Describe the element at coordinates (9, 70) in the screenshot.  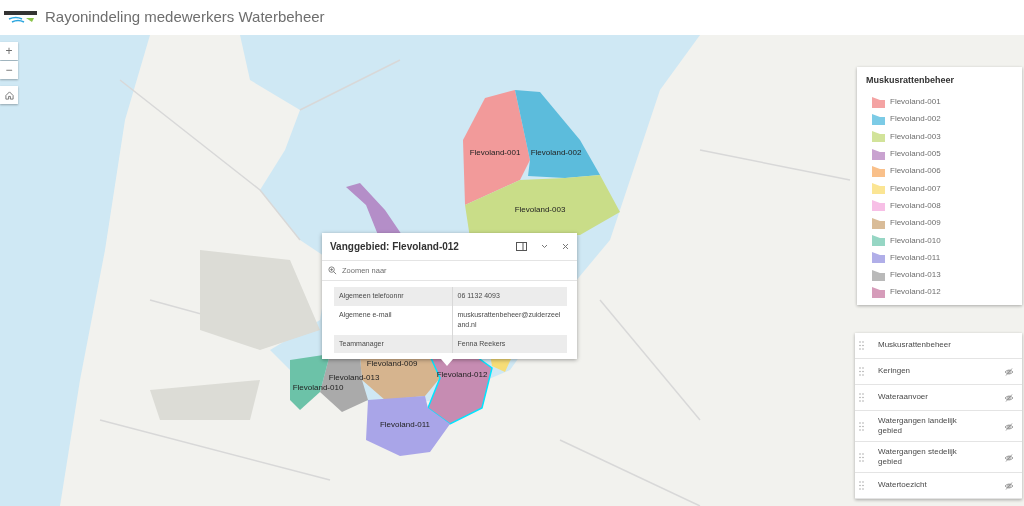
I see `zoom-out-button: −` at that location.